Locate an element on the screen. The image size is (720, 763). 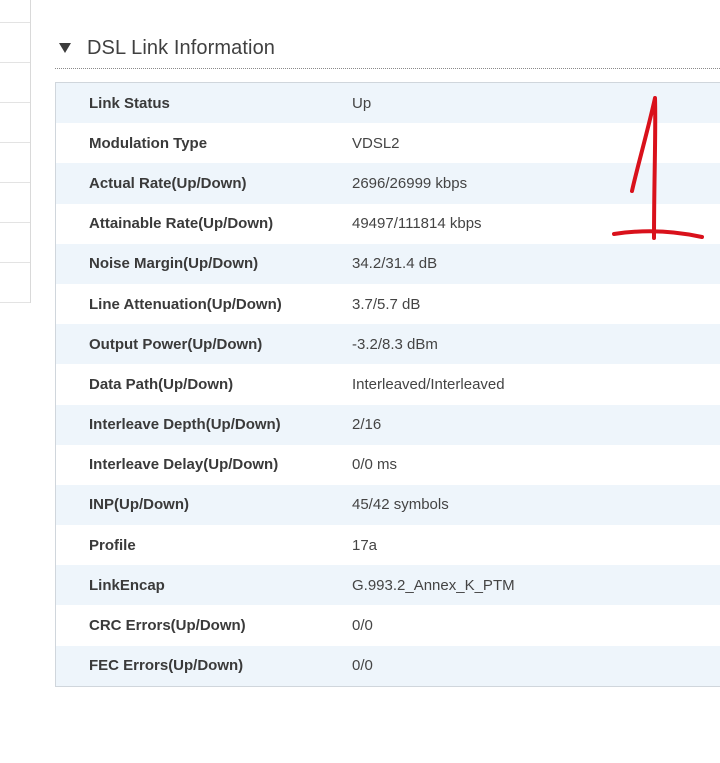
row-value: 2696/26999 kbps is located at coordinates (410, 183).